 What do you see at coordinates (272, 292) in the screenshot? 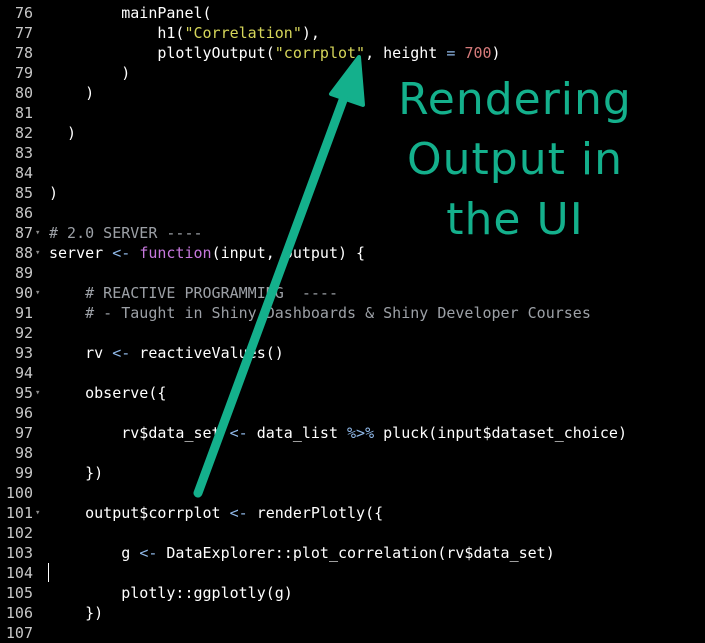
I see `annotation-arrow-shaft` at bounding box center [272, 292].